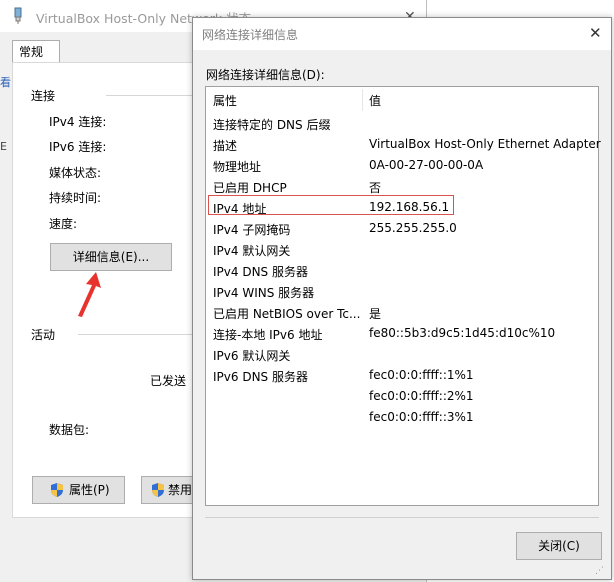  Describe the element at coordinates (36, 51) in the screenshot. I see `tab-general: 常规` at that location.